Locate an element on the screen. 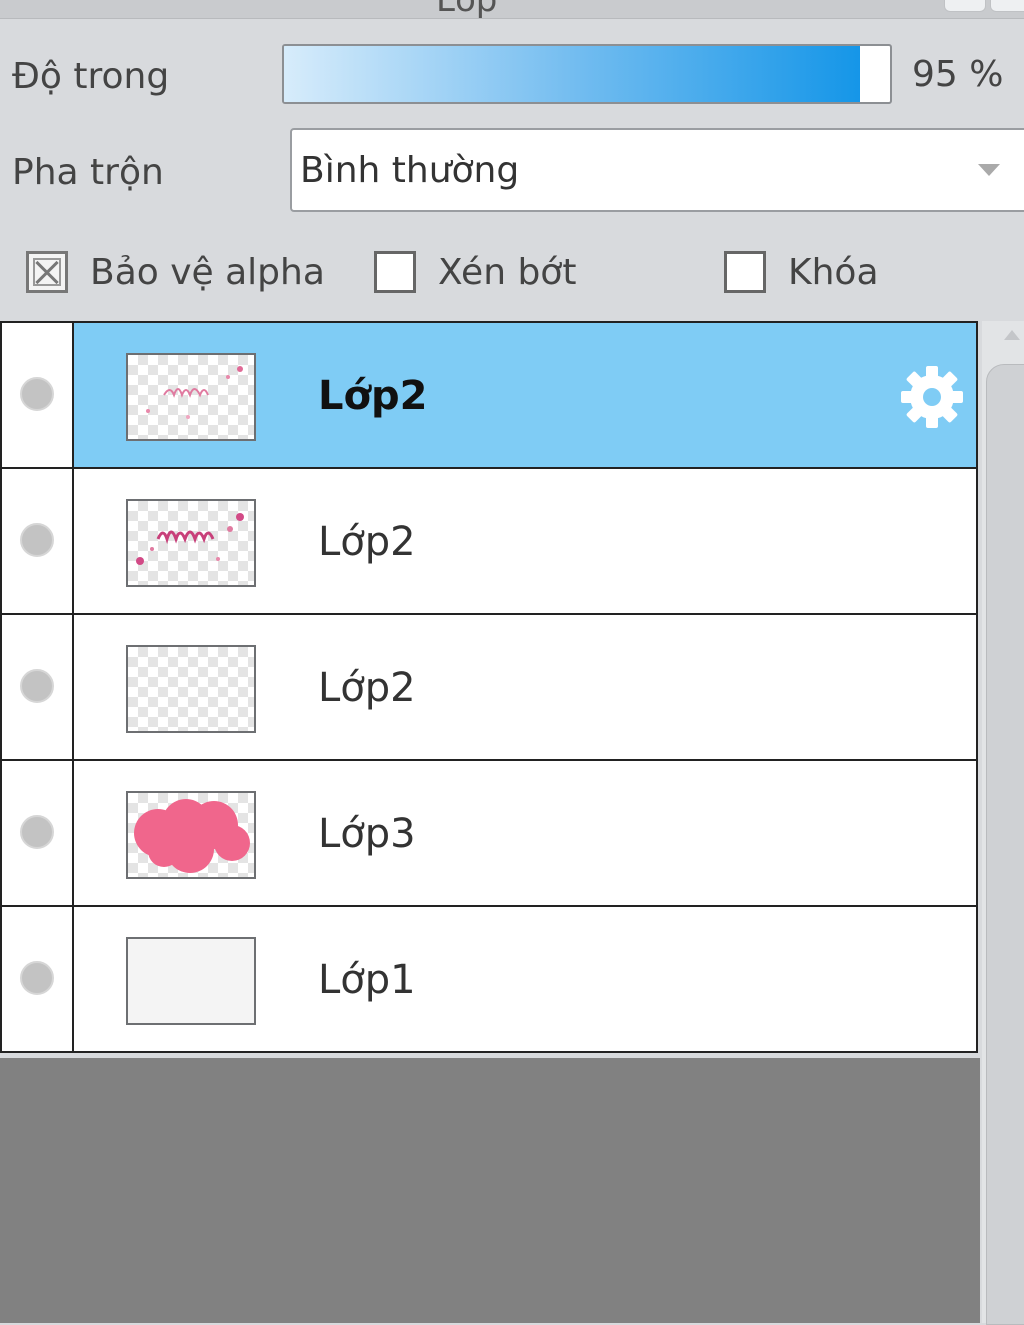 The image size is (1024, 1325). scroll-up-icon is located at coordinates (1012, 335).